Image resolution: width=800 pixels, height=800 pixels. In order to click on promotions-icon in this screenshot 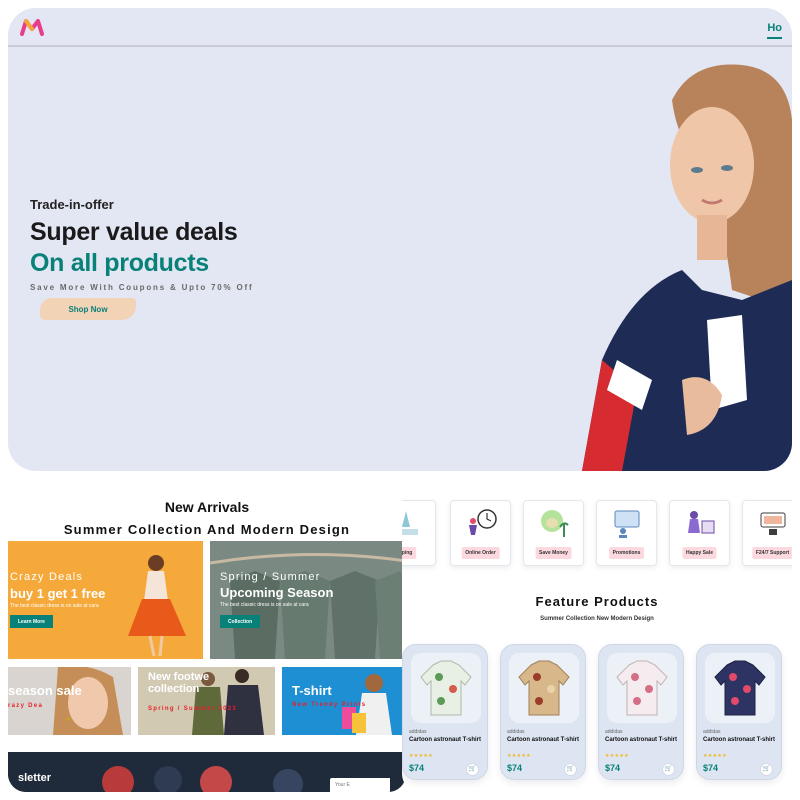, I will do `click(627, 524)`.